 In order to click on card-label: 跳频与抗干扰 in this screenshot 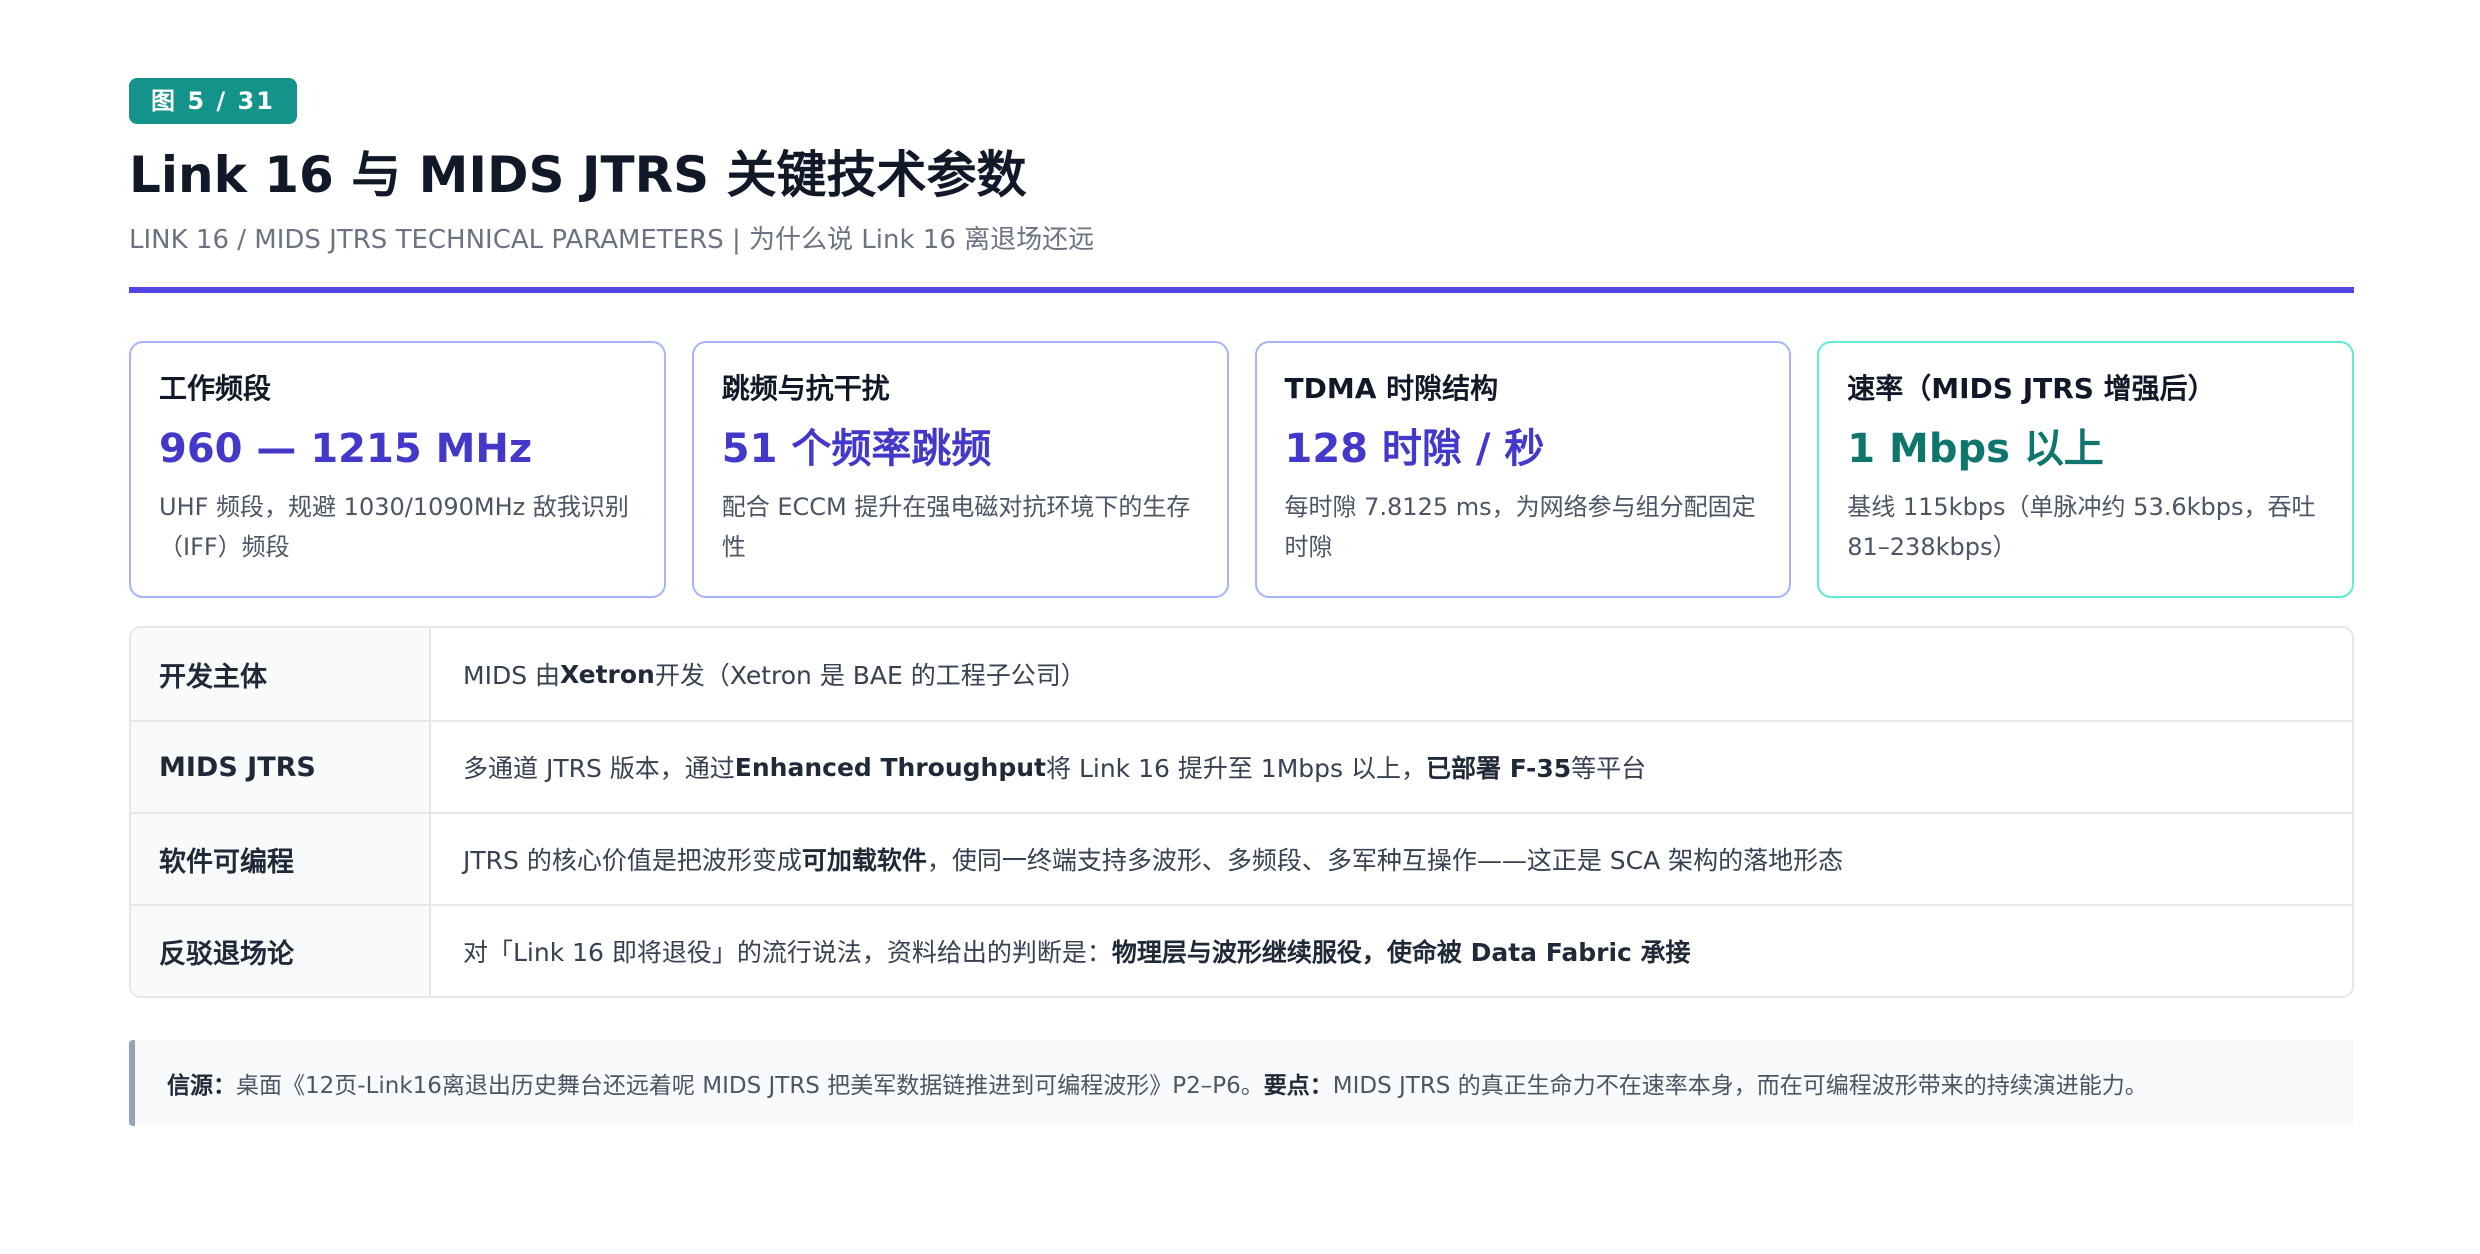, I will do `click(805, 388)`.